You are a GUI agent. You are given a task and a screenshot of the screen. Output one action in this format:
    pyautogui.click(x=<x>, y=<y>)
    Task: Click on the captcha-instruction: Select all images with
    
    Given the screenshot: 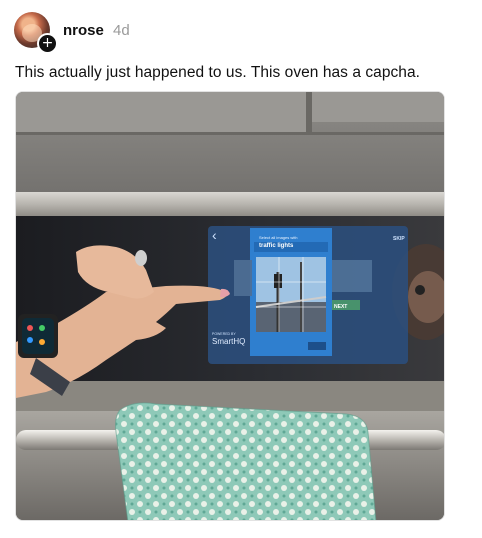 What is the action you would take?
    pyautogui.click(x=278, y=237)
    